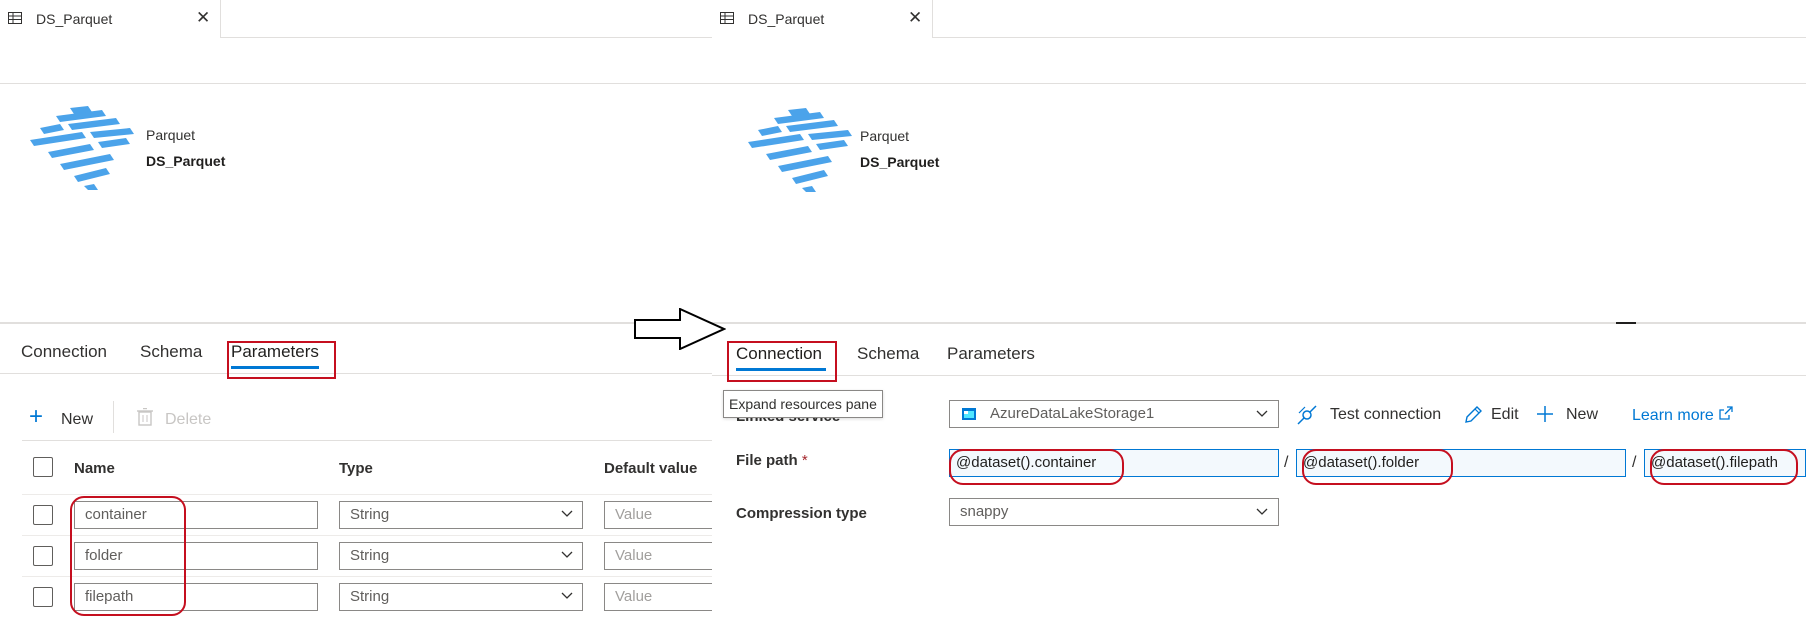 Image resolution: width=1806 pixels, height=624 pixels. What do you see at coordinates (801, 513) in the screenshot?
I see `compression-type-label: Compression type` at bounding box center [801, 513].